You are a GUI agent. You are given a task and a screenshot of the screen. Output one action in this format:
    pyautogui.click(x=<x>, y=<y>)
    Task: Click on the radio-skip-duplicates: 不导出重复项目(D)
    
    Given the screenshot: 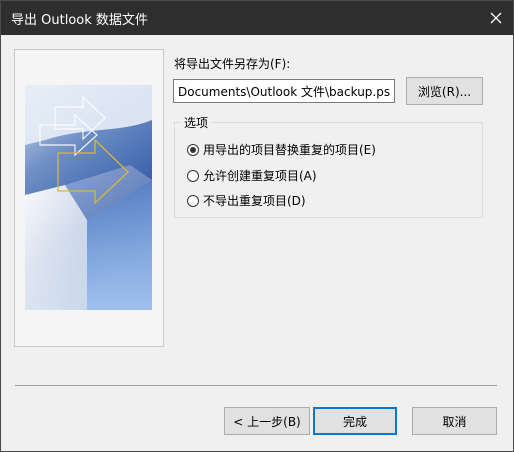 What is the action you would take?
    pyautogui.click(x=246, y=200)
    